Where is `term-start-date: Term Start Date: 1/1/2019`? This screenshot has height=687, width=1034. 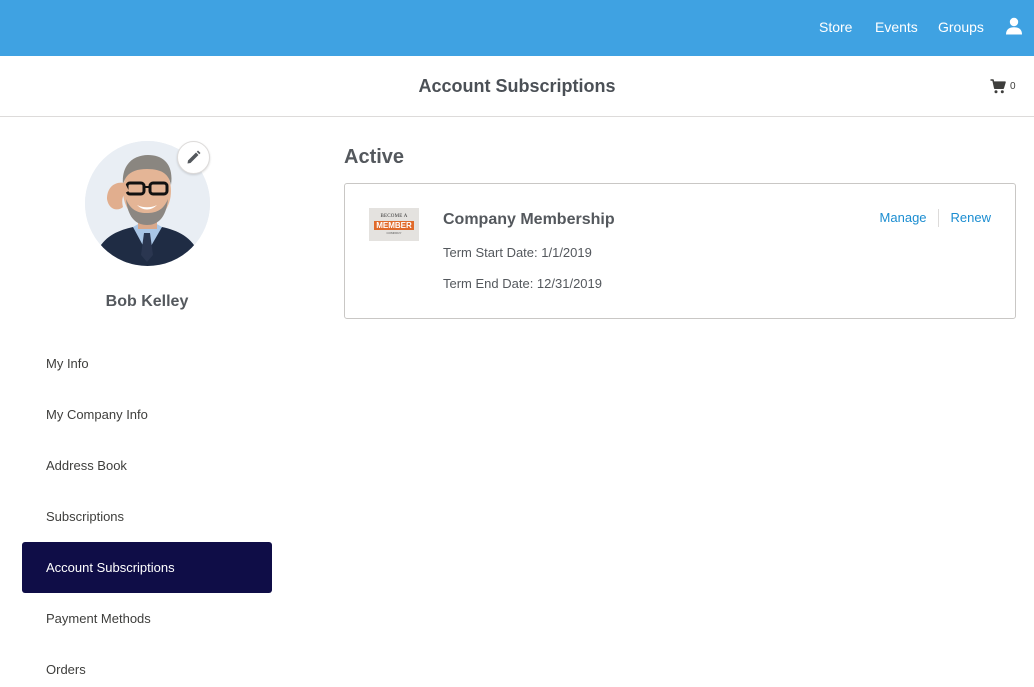
term-start-date: Term Start Date: 1/1/2019 is located at coordinates (517, 252).